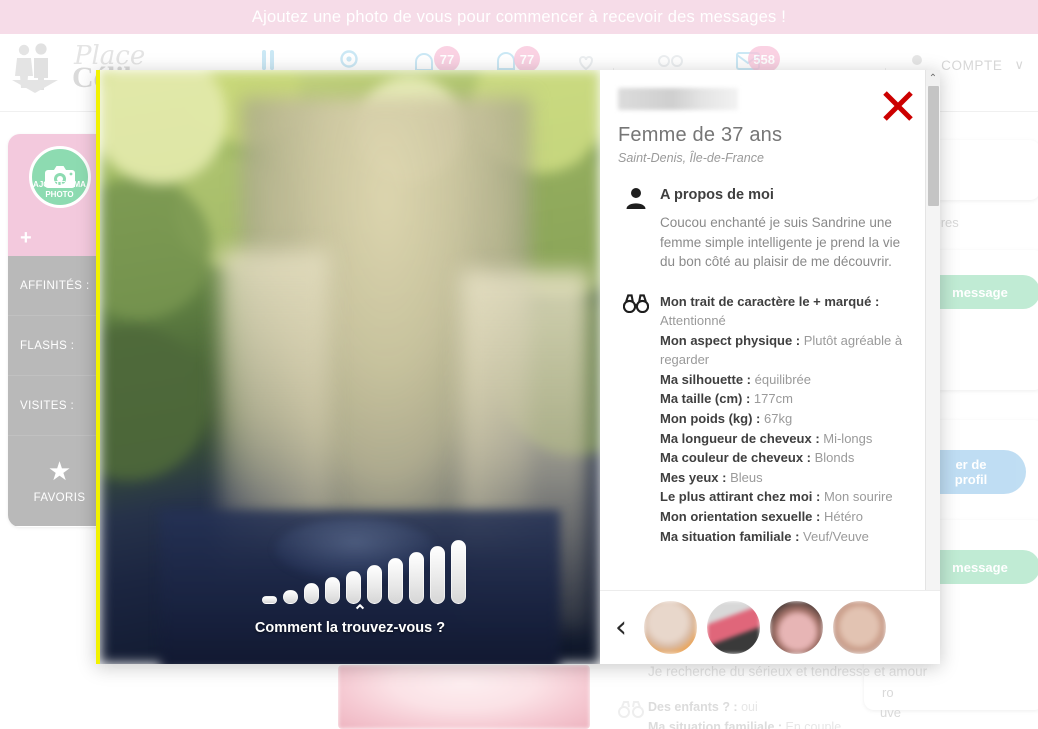  I want to click on profile-attribute-row: Ma silhouette : équilibrée, so click(785, 380).